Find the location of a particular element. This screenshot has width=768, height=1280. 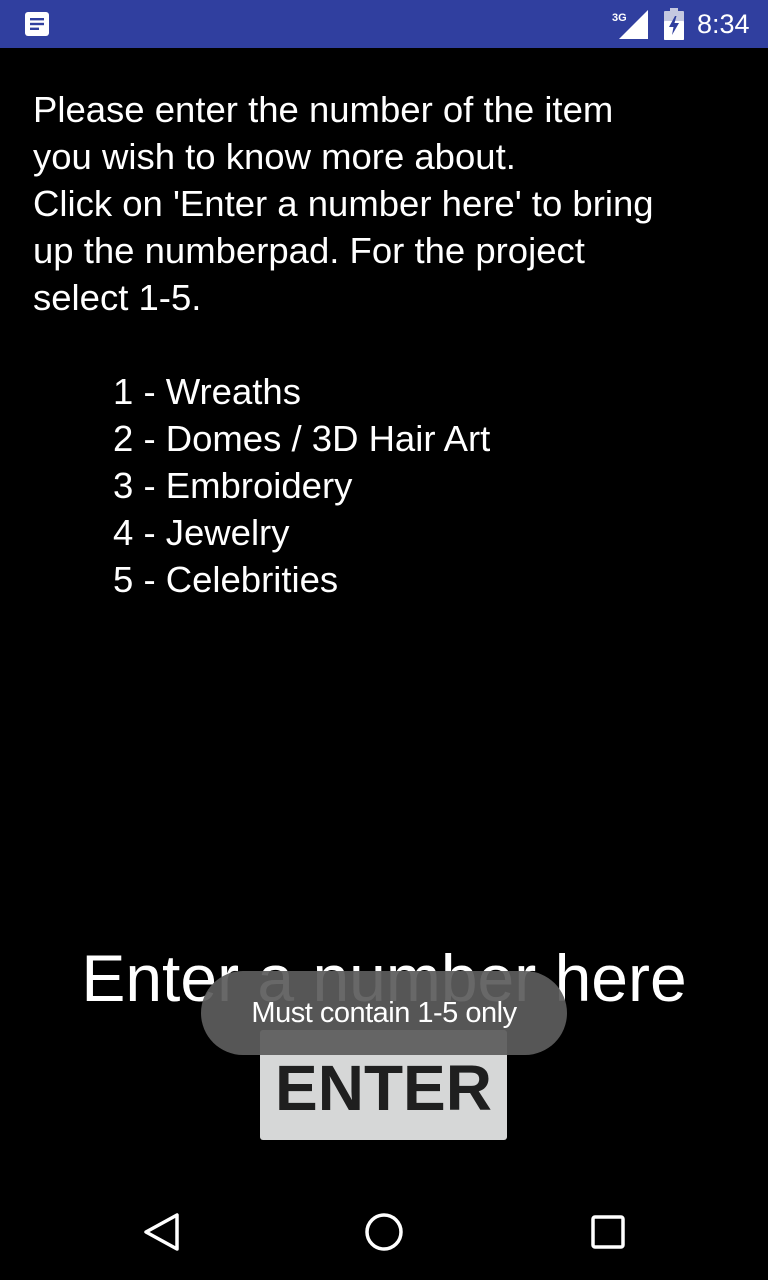

toast-message: Must contain 1-5 only is located at coordinates (384, 1013).